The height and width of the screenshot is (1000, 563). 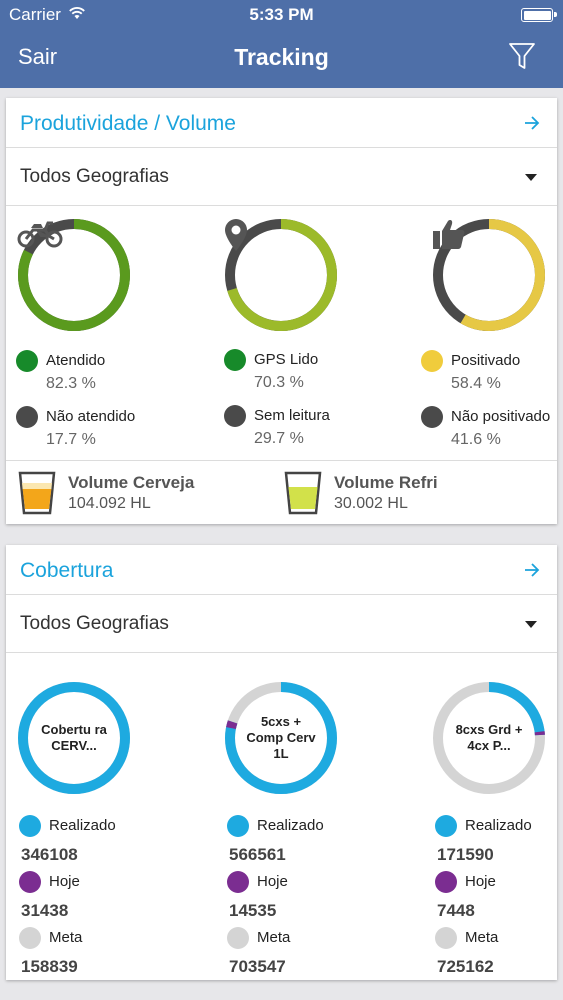 I want to click on soda-glass-icon, so click(x=303, y=493).